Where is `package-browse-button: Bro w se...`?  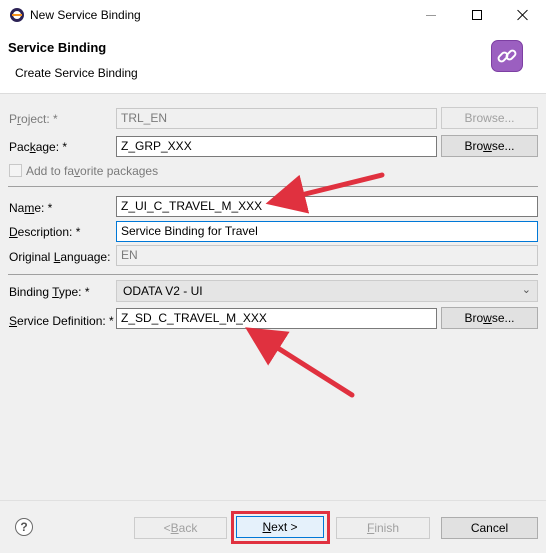 package-browse-button: Bro w se... is located at coordinates (489, 146).